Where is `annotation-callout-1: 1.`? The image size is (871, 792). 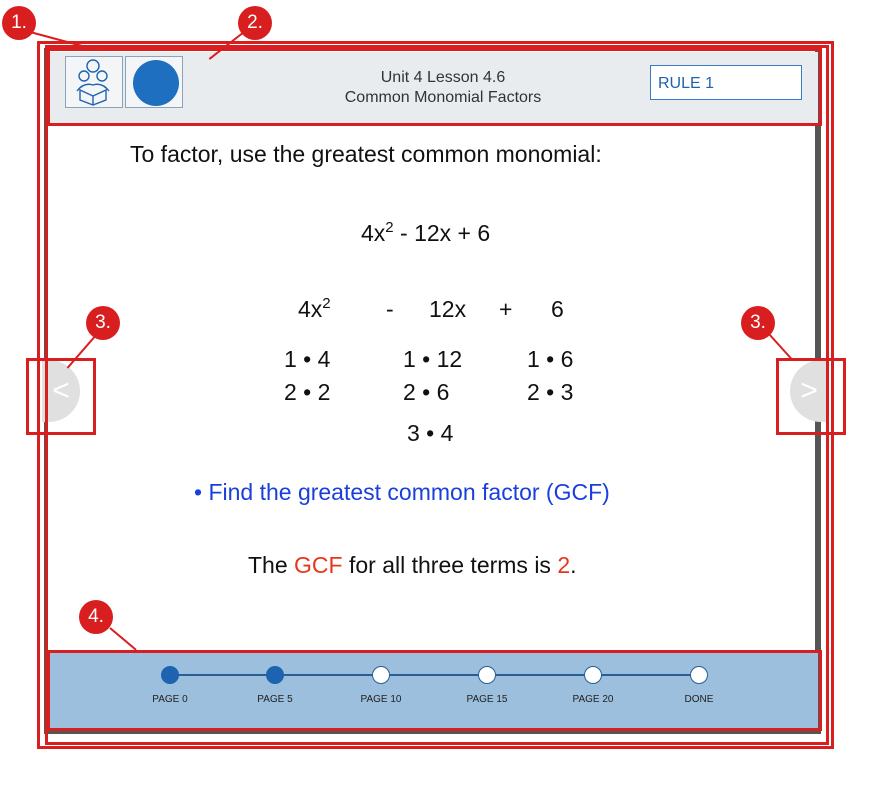
annotation-callout-1: 1. is located at coordinates (19, 23).